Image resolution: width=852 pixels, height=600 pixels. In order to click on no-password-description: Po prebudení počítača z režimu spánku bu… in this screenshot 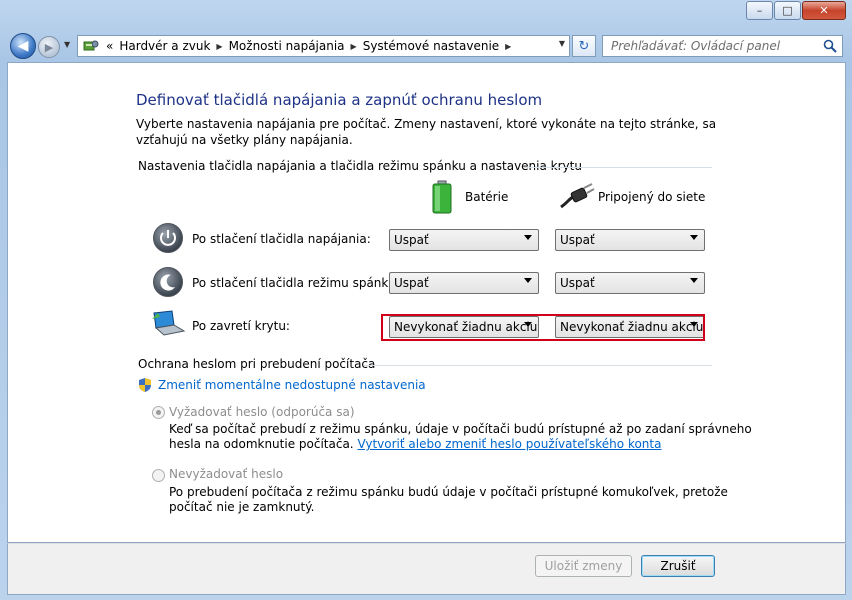, I will do `click(448, 492)`.